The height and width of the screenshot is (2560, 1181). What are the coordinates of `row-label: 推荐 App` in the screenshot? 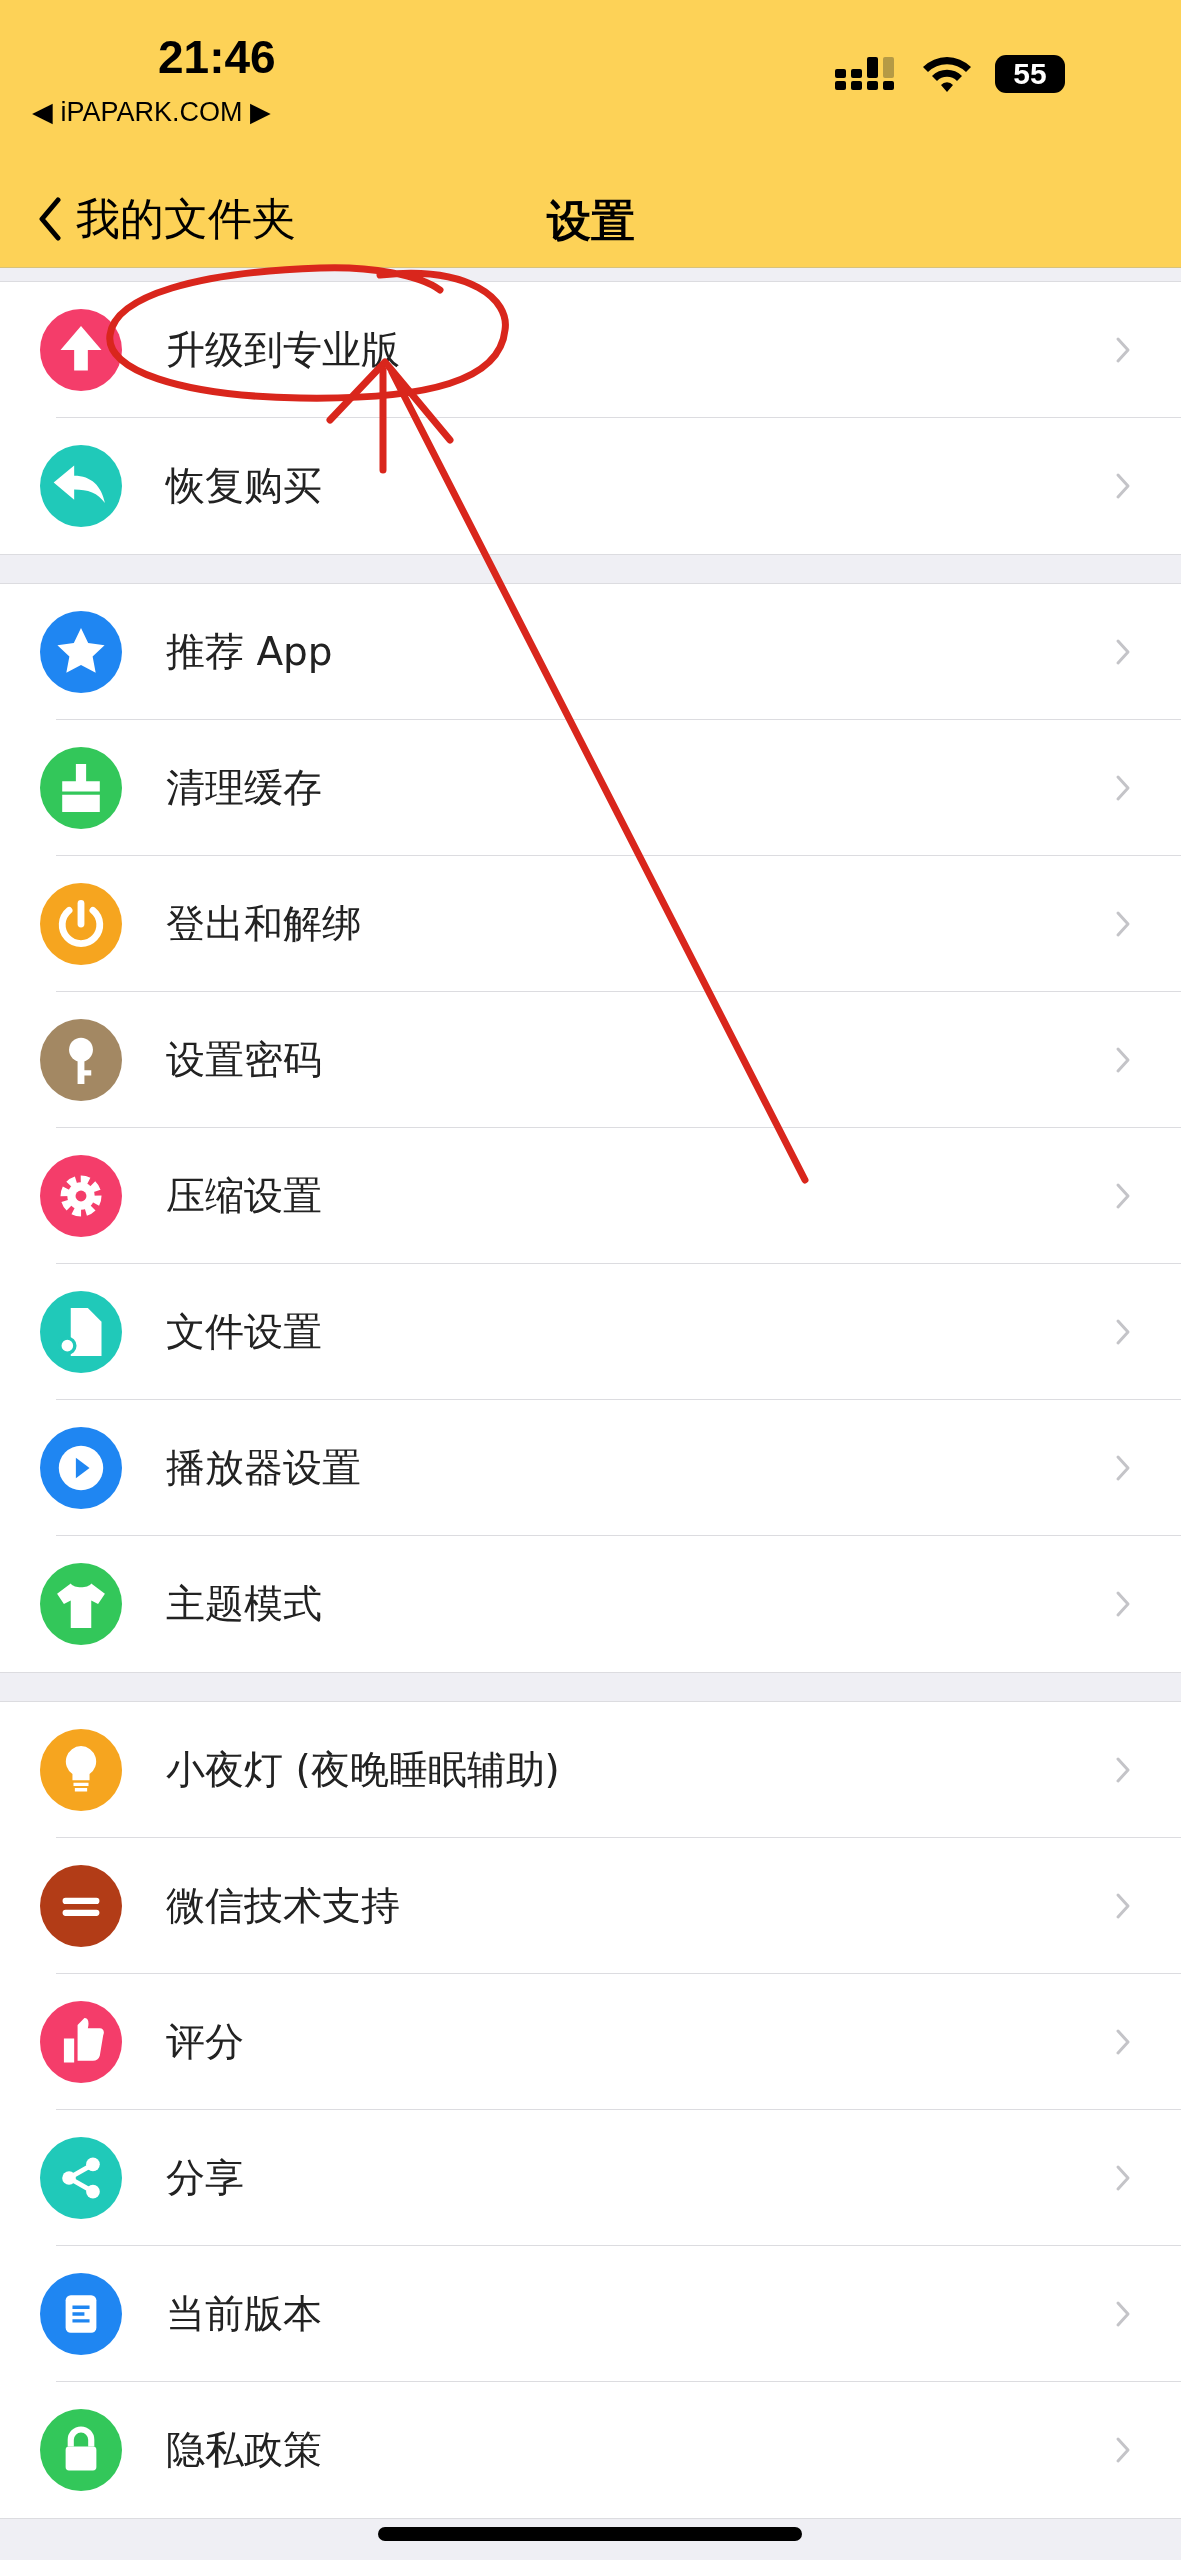 It's located at (250, 652).